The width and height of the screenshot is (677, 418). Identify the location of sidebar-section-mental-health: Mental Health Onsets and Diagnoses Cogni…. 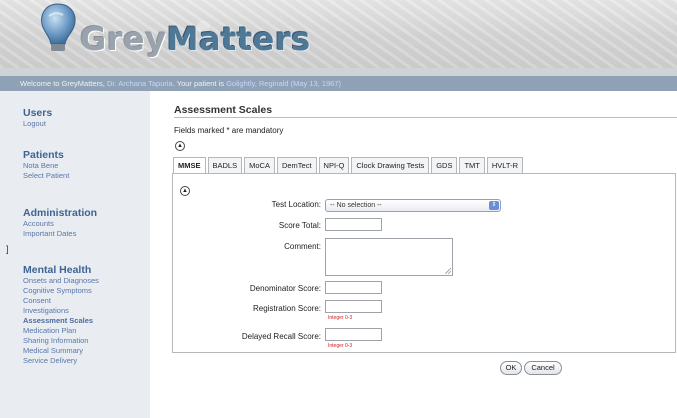
(61, 315).